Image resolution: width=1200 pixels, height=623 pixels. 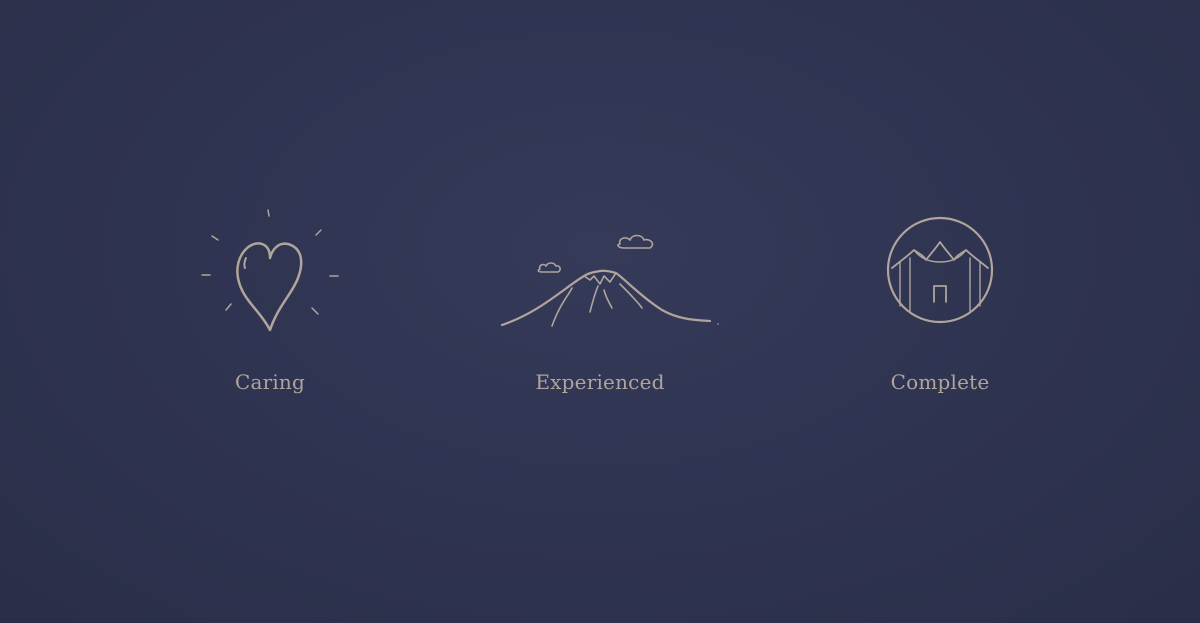 I want to click on feature-experienced: Experienced, so click(x=600, y=297).